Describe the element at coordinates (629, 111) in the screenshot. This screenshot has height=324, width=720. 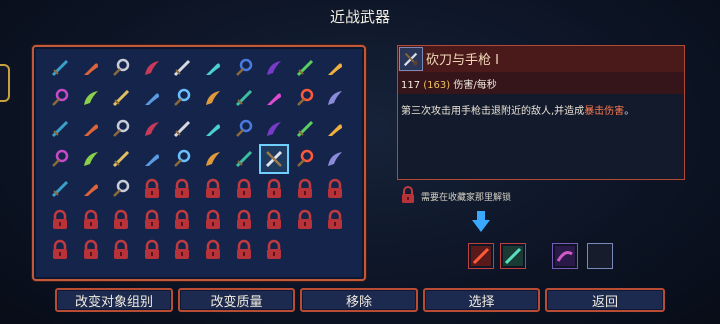
I see `description-end: 。` at that location.